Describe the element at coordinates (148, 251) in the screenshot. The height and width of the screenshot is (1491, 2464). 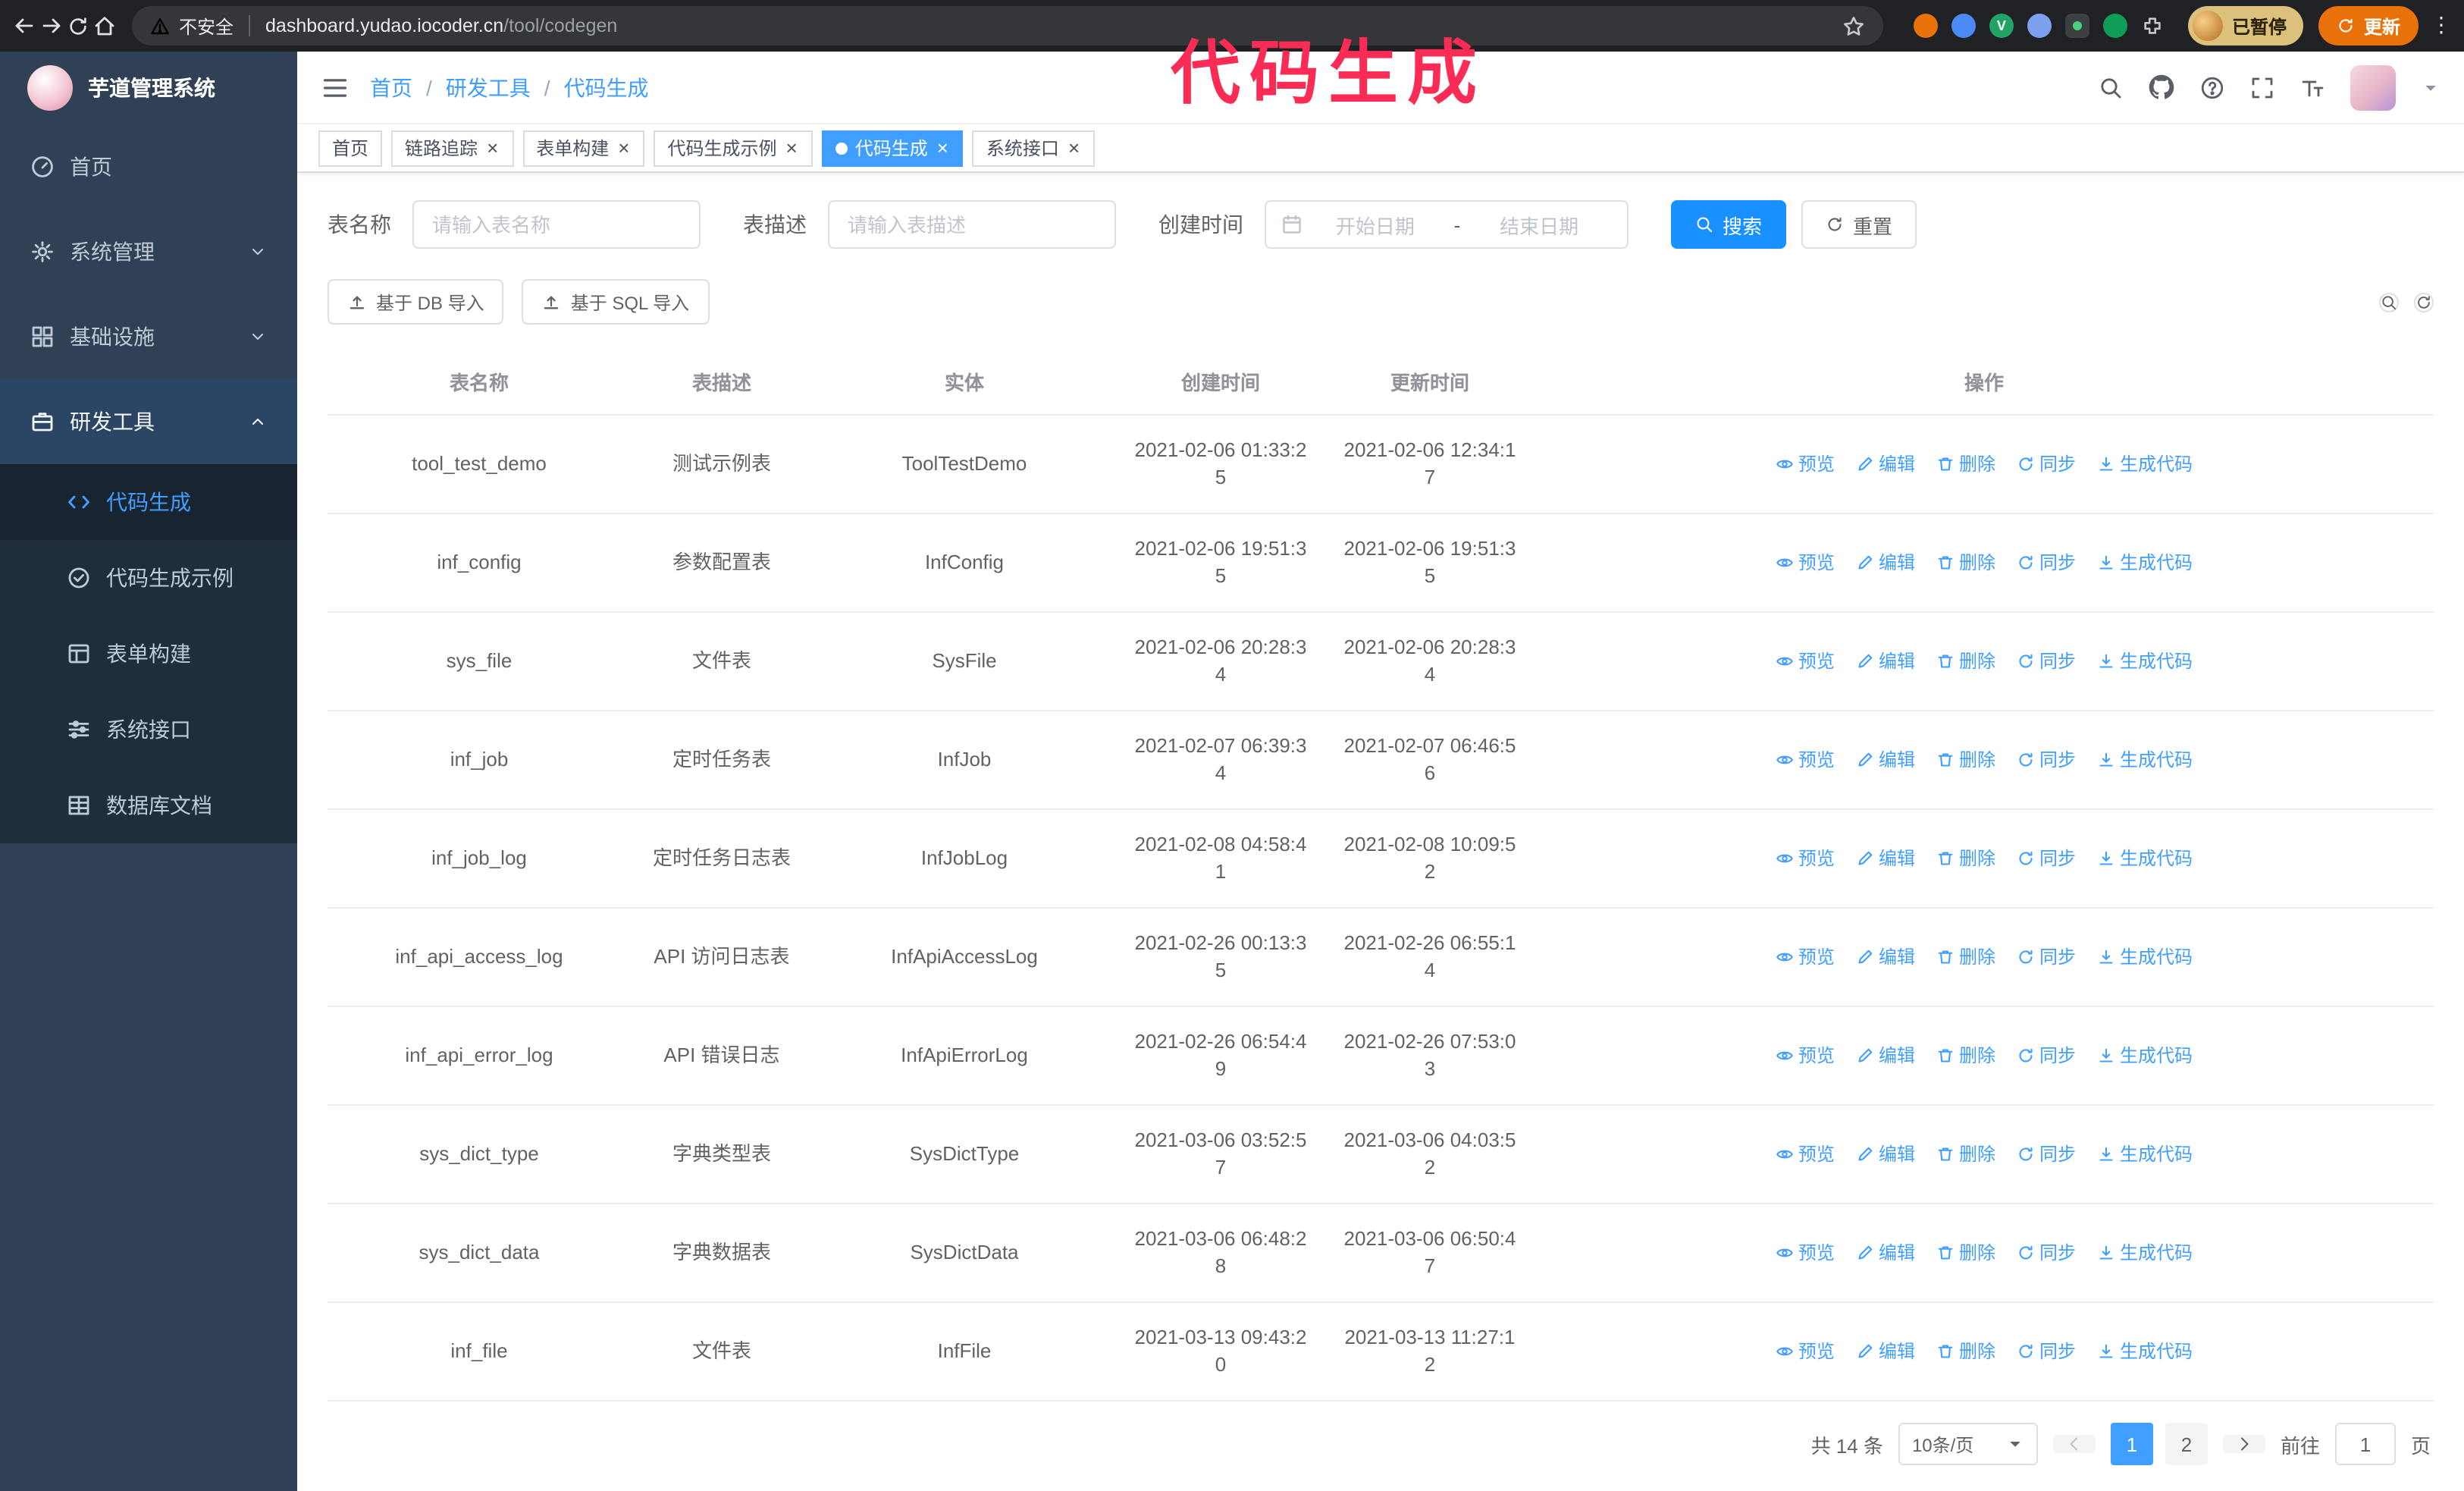
I see `sidebar-item-system: 系统管理` at that location.